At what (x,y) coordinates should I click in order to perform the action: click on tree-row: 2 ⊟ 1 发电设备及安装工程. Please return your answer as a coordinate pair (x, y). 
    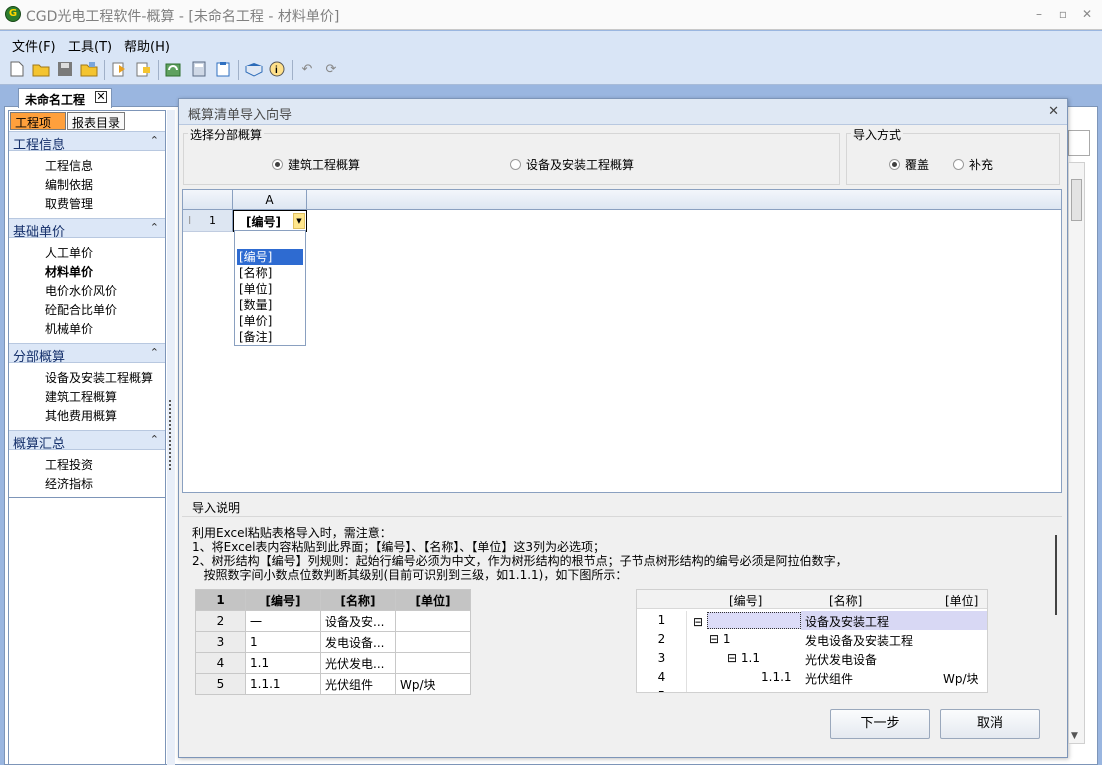
    Looking at the image, I should click on (812, 639).